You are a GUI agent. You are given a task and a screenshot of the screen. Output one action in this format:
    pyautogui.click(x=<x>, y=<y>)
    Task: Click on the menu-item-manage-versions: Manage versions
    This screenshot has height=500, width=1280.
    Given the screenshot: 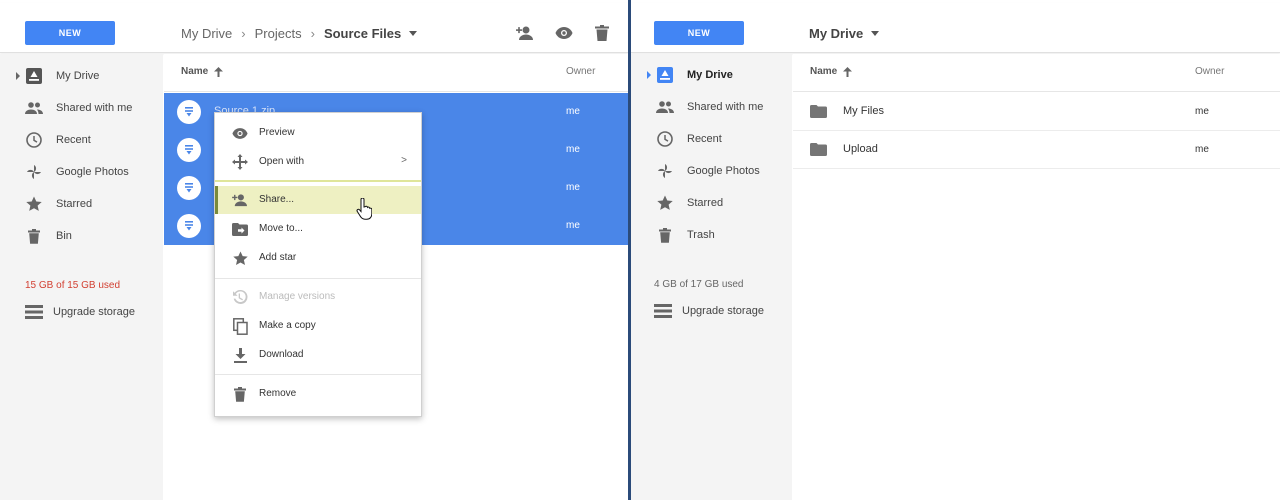 What is the action you would take?
    pyautogui.click(x=318, y=297)
    